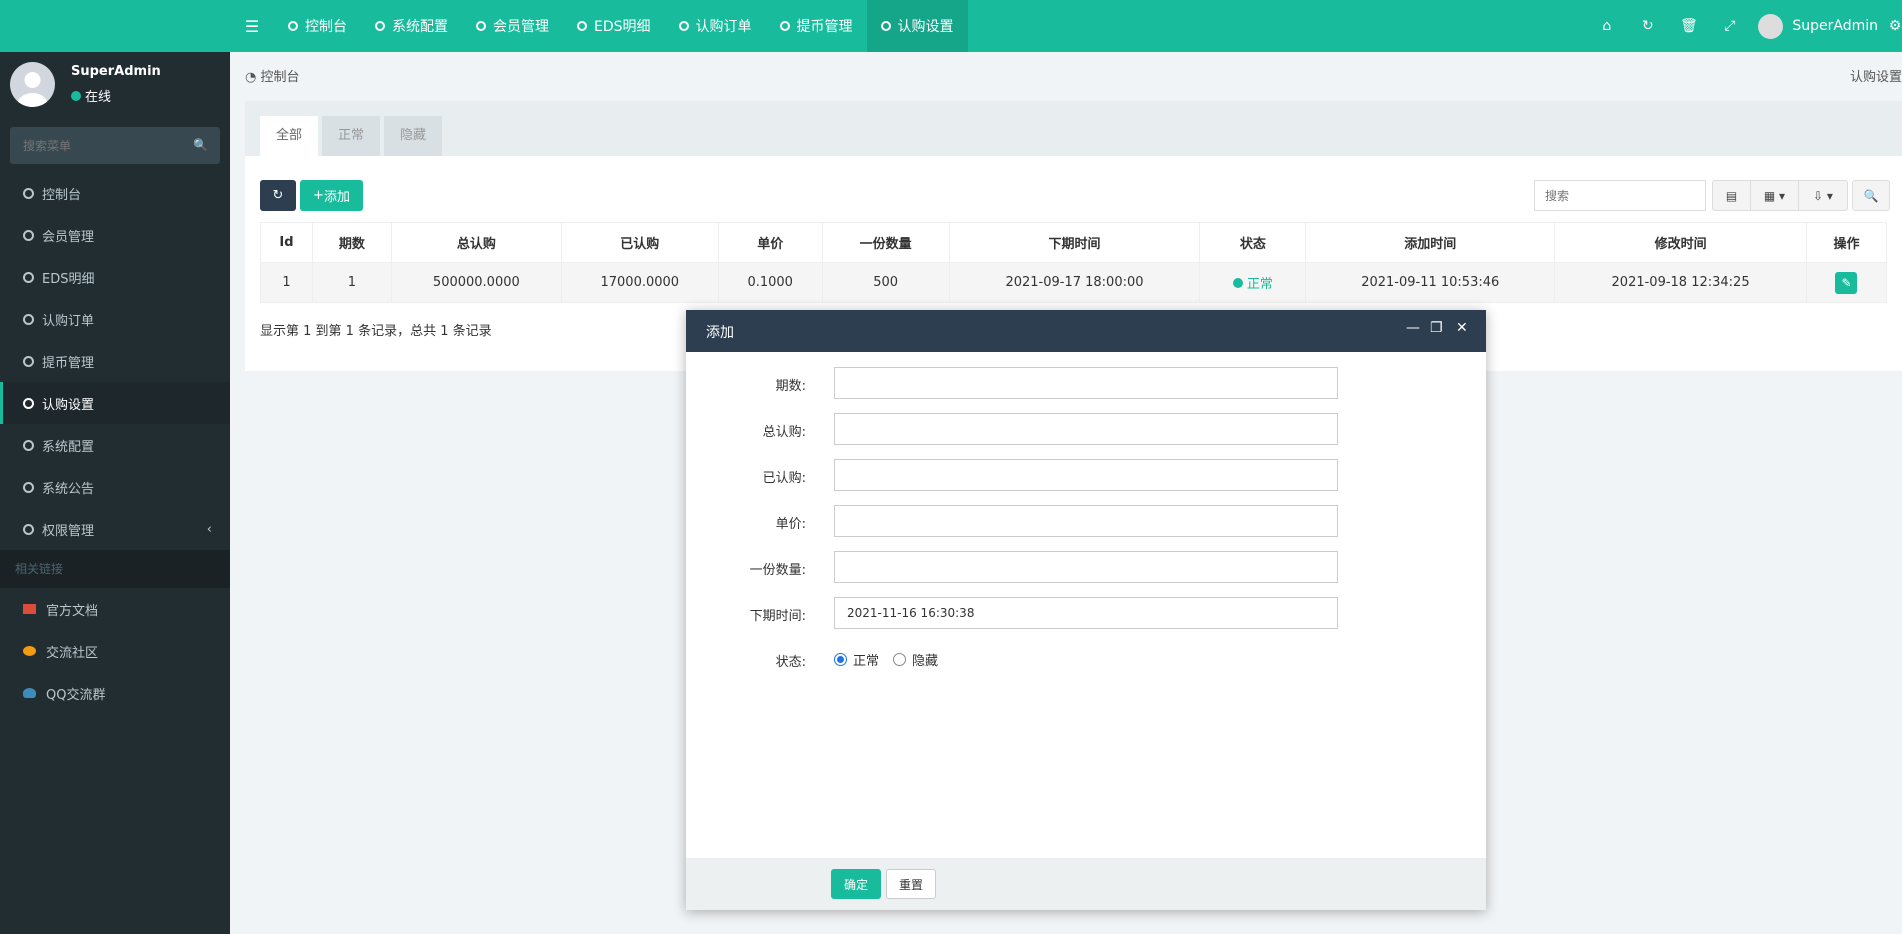  I want to click on tab-dashboard: 控制台, so click(317, 26).